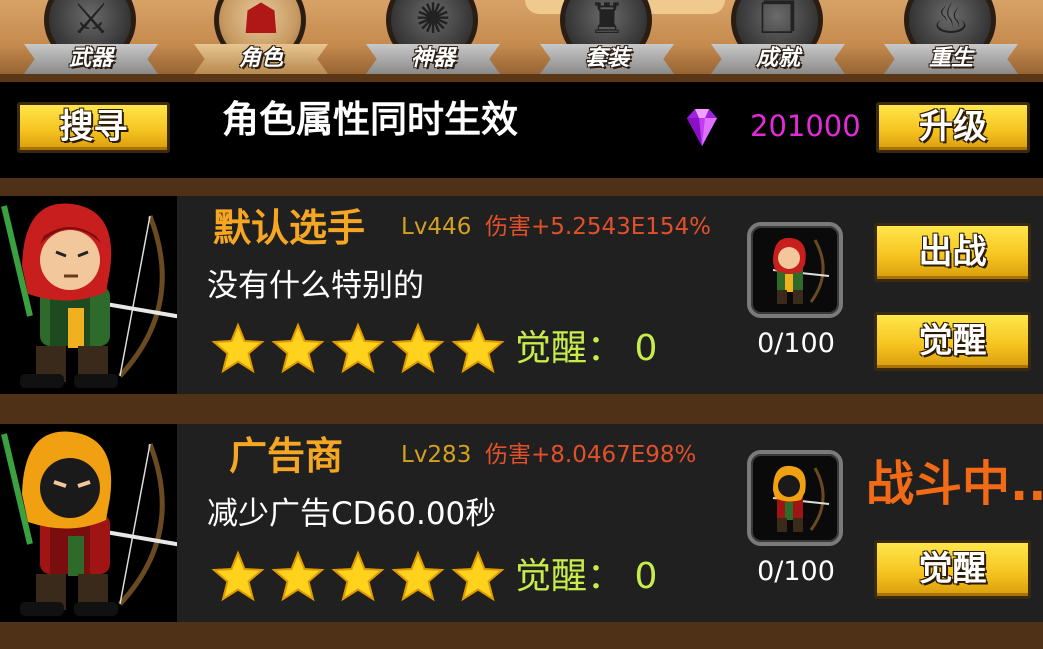 This screenshot has height=649, width=1043. I want to click on tab-sets: ♜ 套装, so click(607, 41).